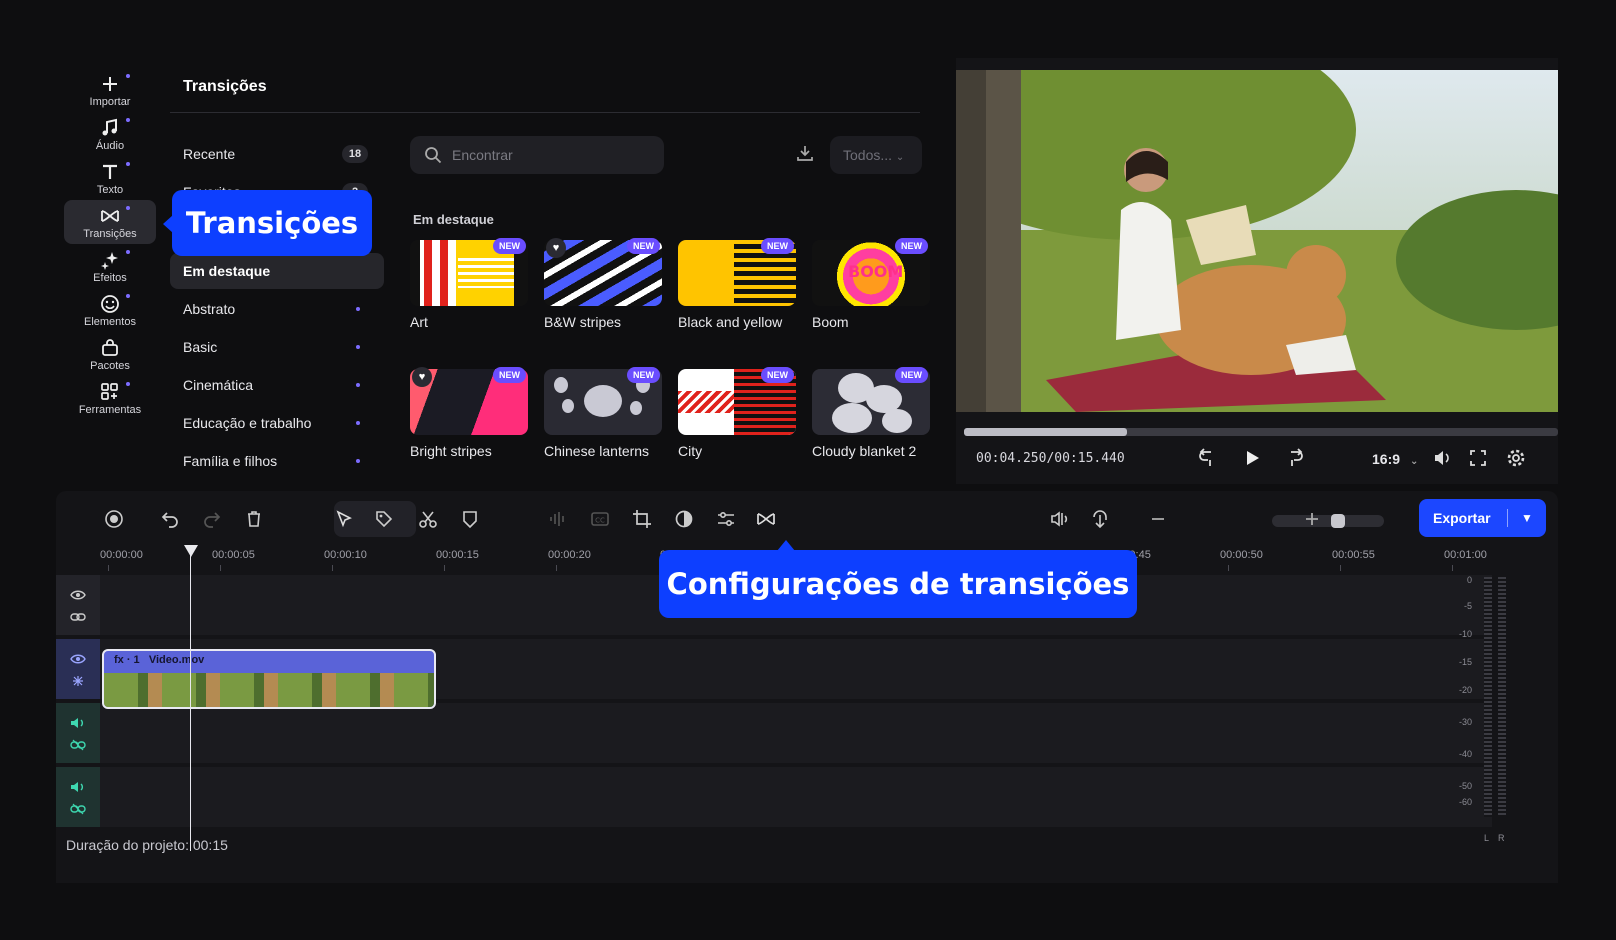 The width and height of the screenshot is (1616, 940). What do you see at coordinates (200, 347) in the screenshot?
I see `category-label: Basic` at bounding box center [200, 347].